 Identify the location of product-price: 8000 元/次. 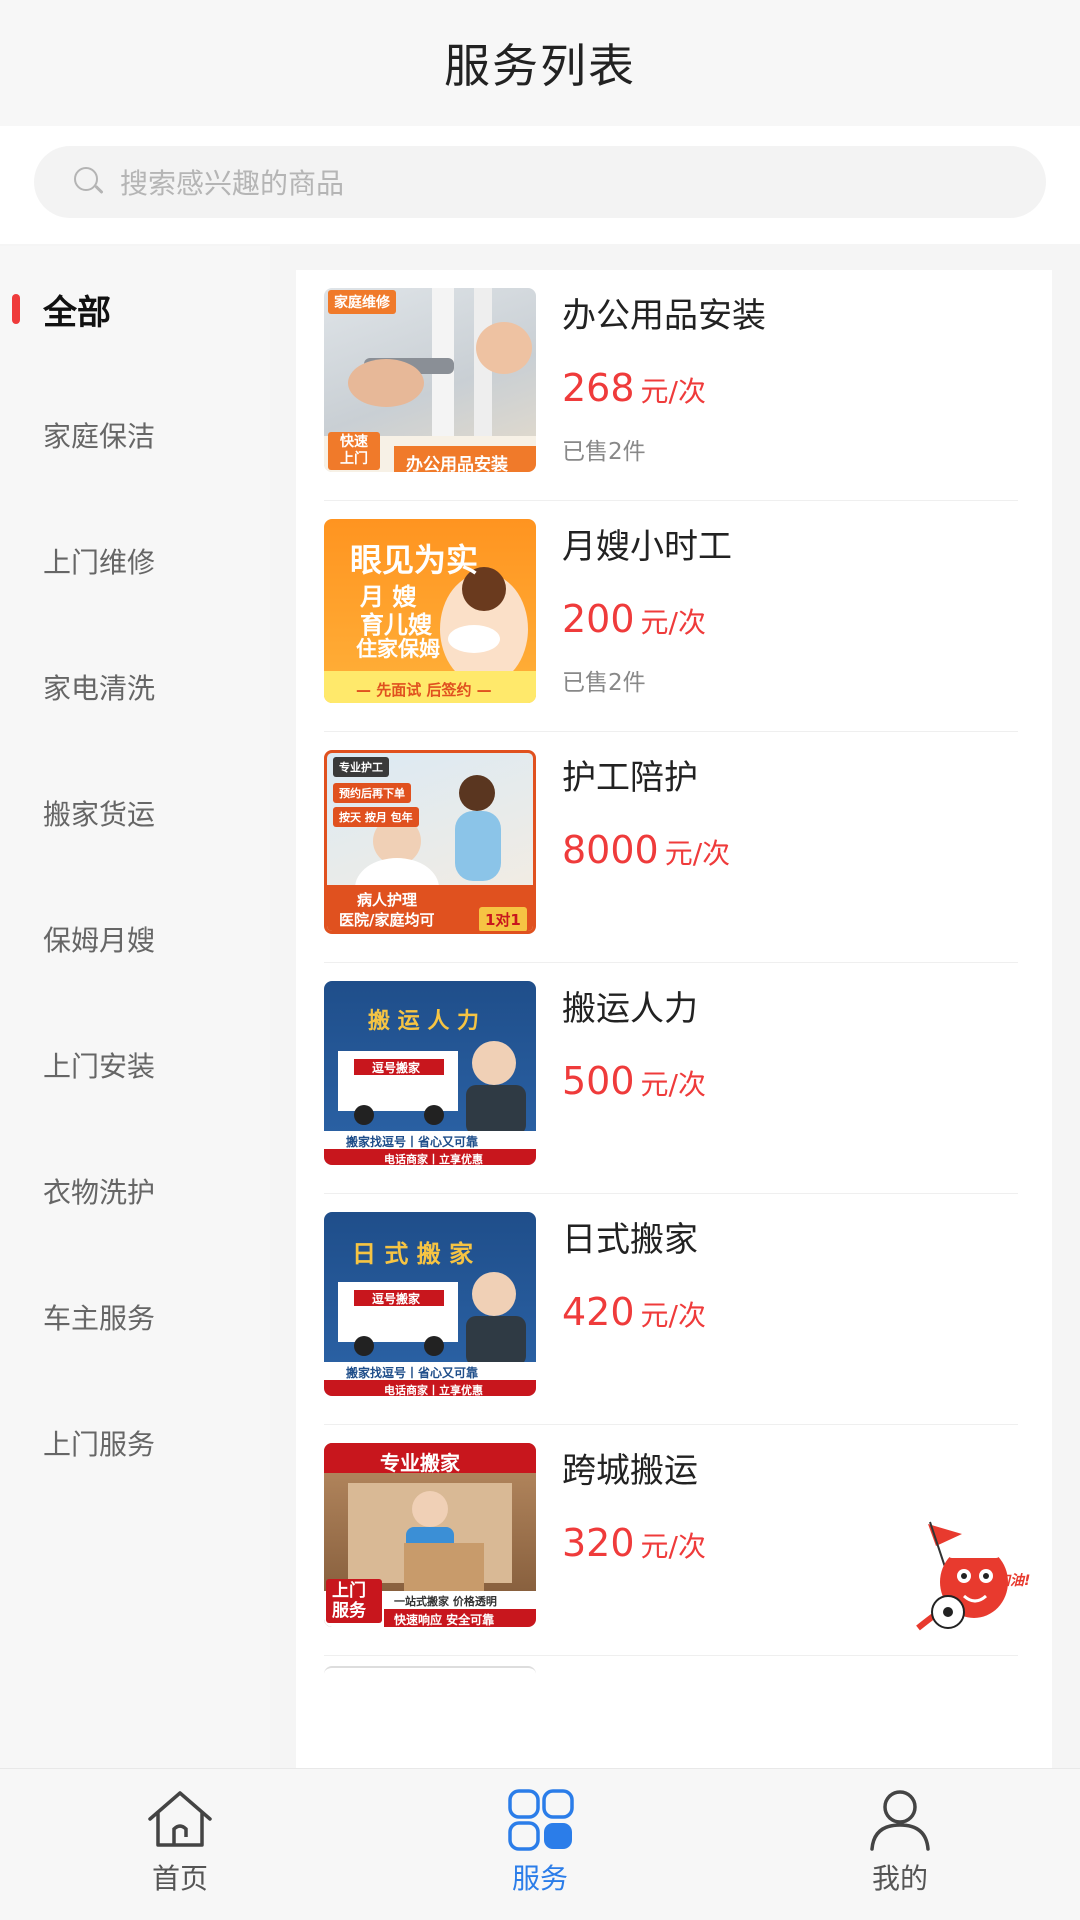
(646, 850).